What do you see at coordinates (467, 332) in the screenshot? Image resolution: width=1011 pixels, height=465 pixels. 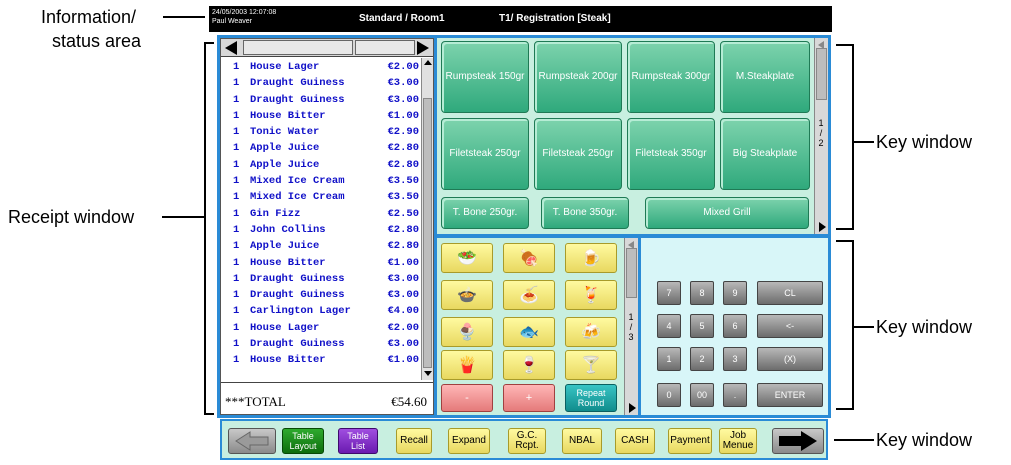 I see `ice-cream-button: 🍨` at bounding box center [467, 332].